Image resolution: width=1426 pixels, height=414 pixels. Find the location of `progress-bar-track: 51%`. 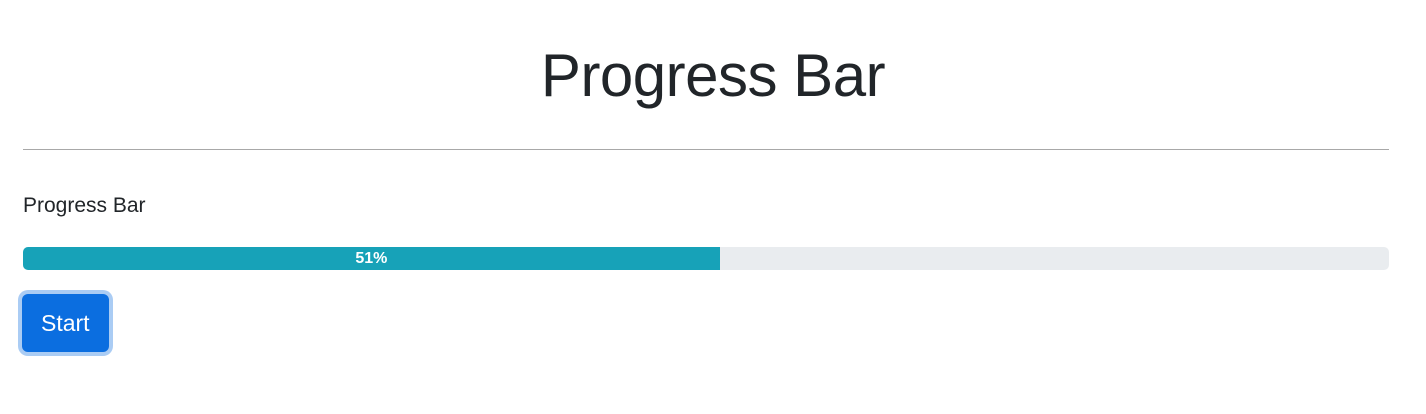

progress-bar-track: 51% is located at coordinates (706, 258).